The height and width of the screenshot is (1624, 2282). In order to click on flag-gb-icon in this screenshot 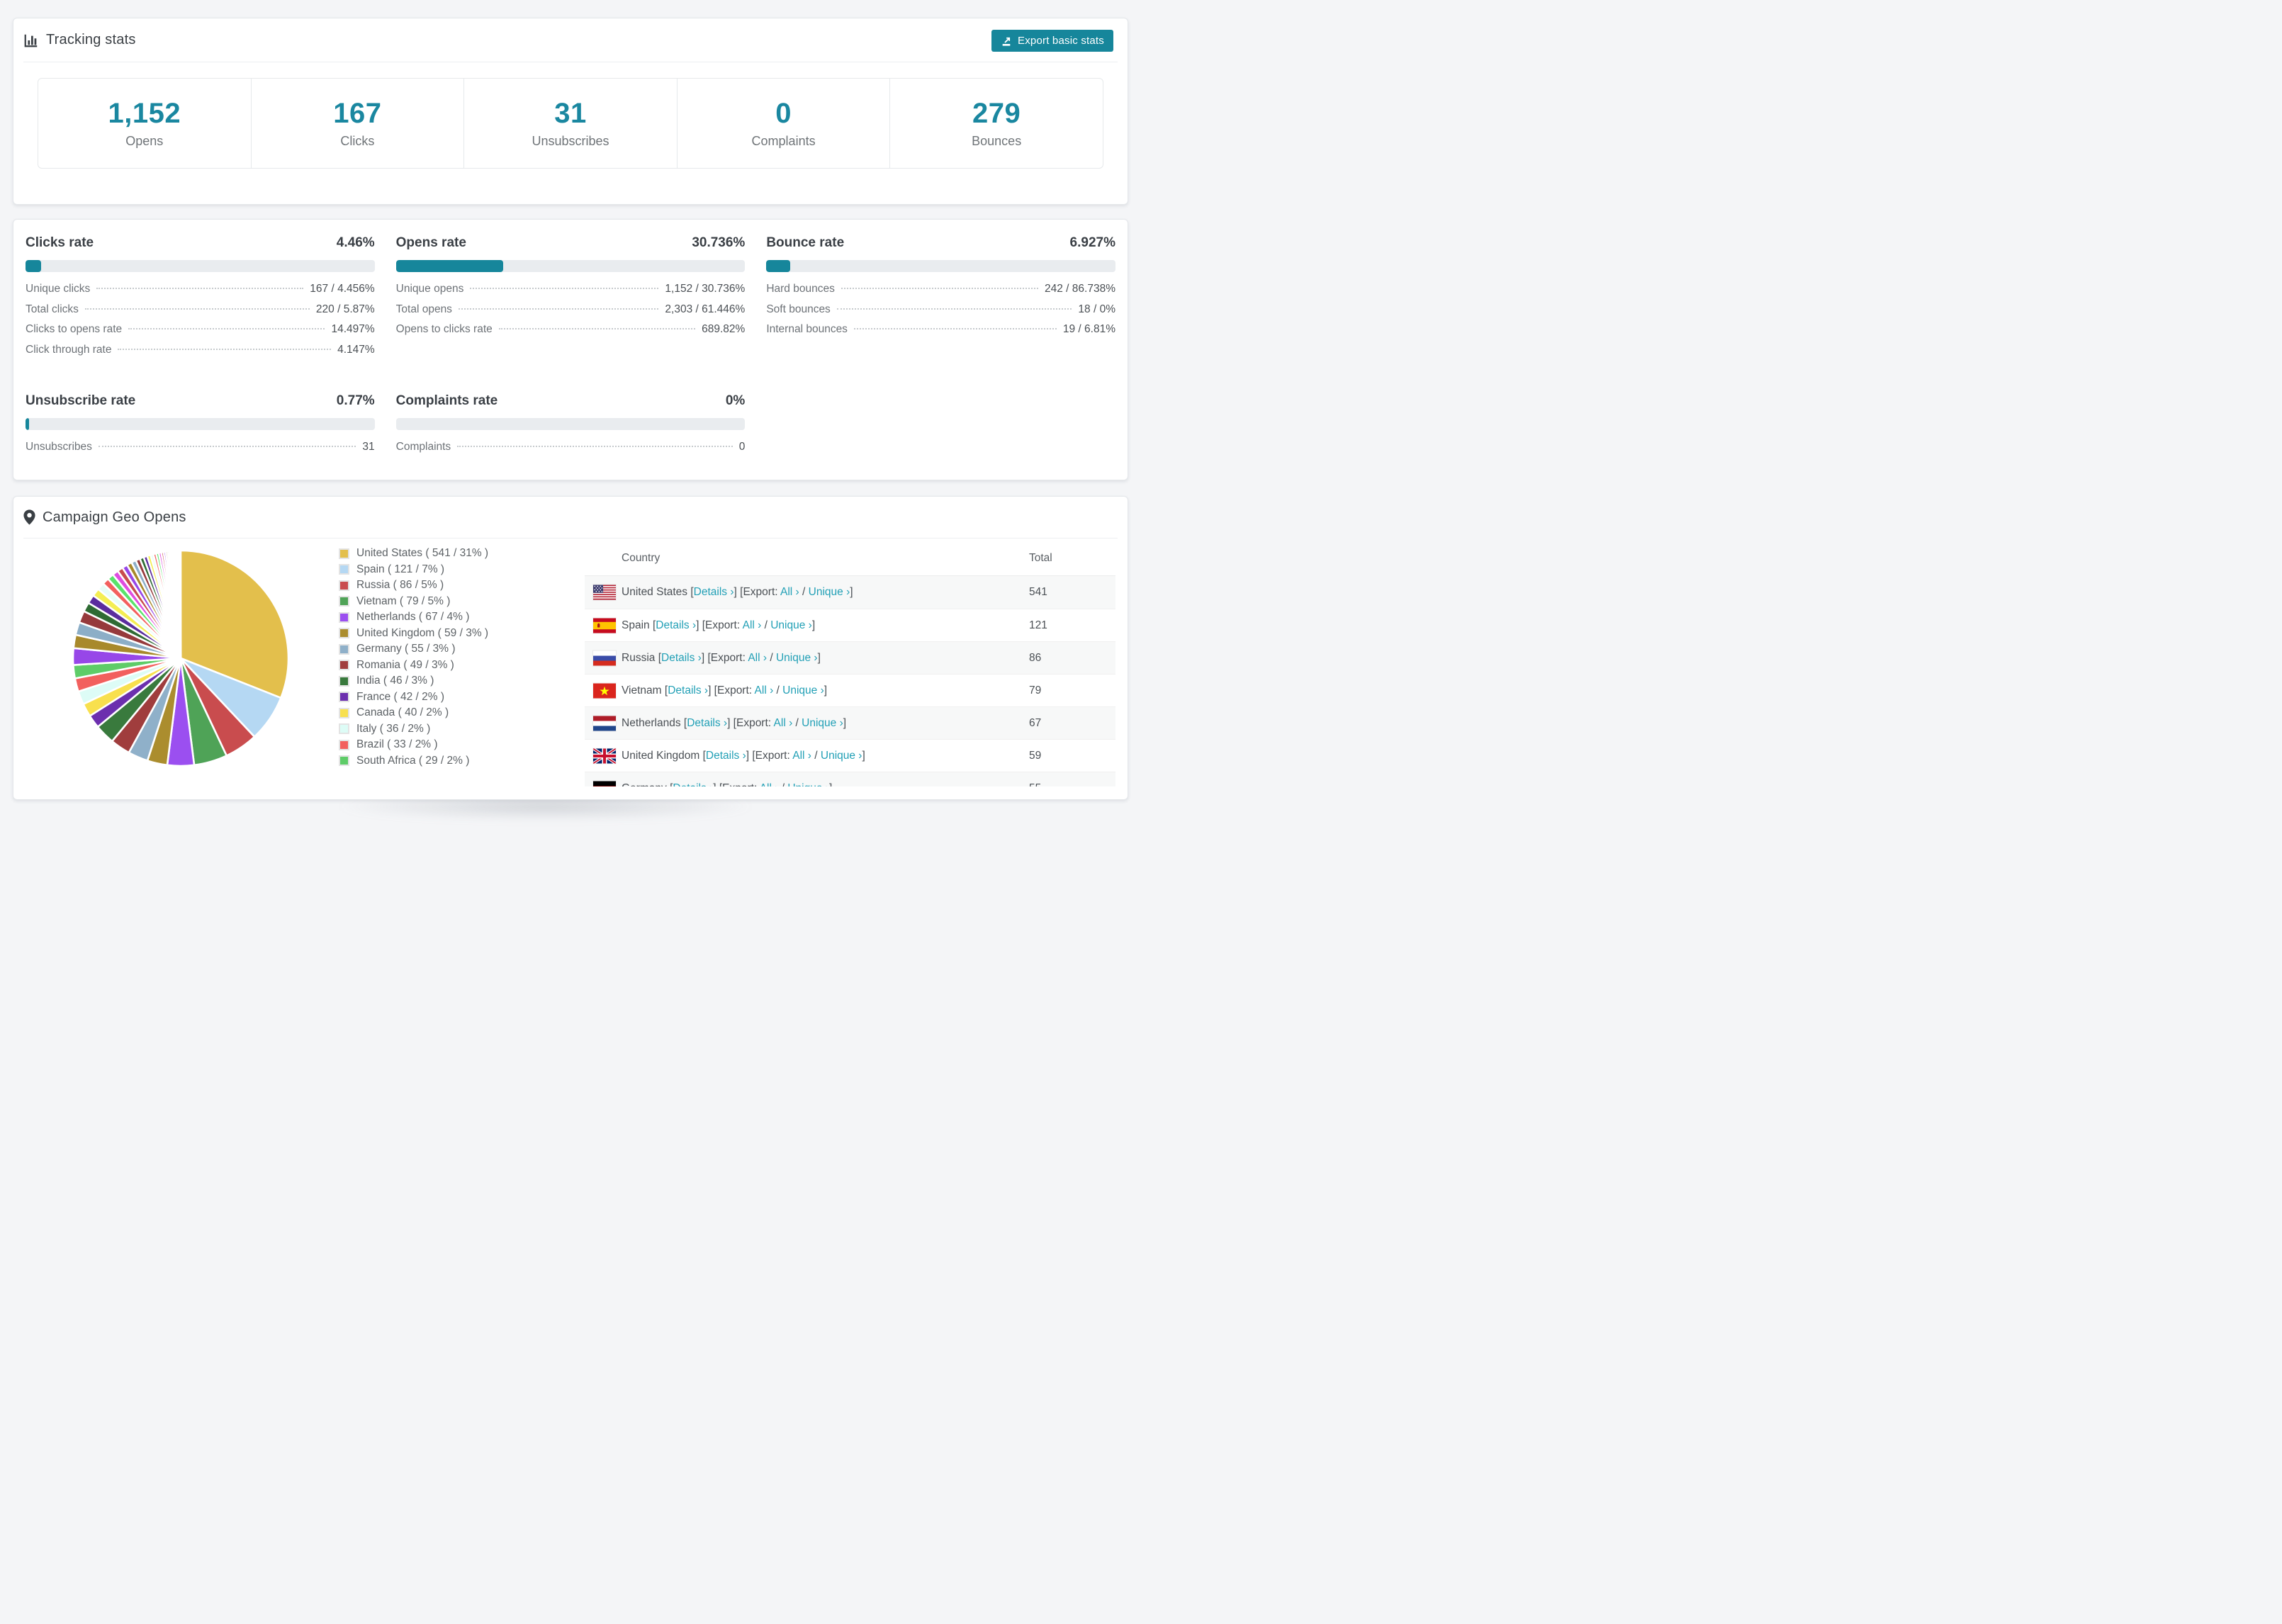, I will do `click(605, 756)`.